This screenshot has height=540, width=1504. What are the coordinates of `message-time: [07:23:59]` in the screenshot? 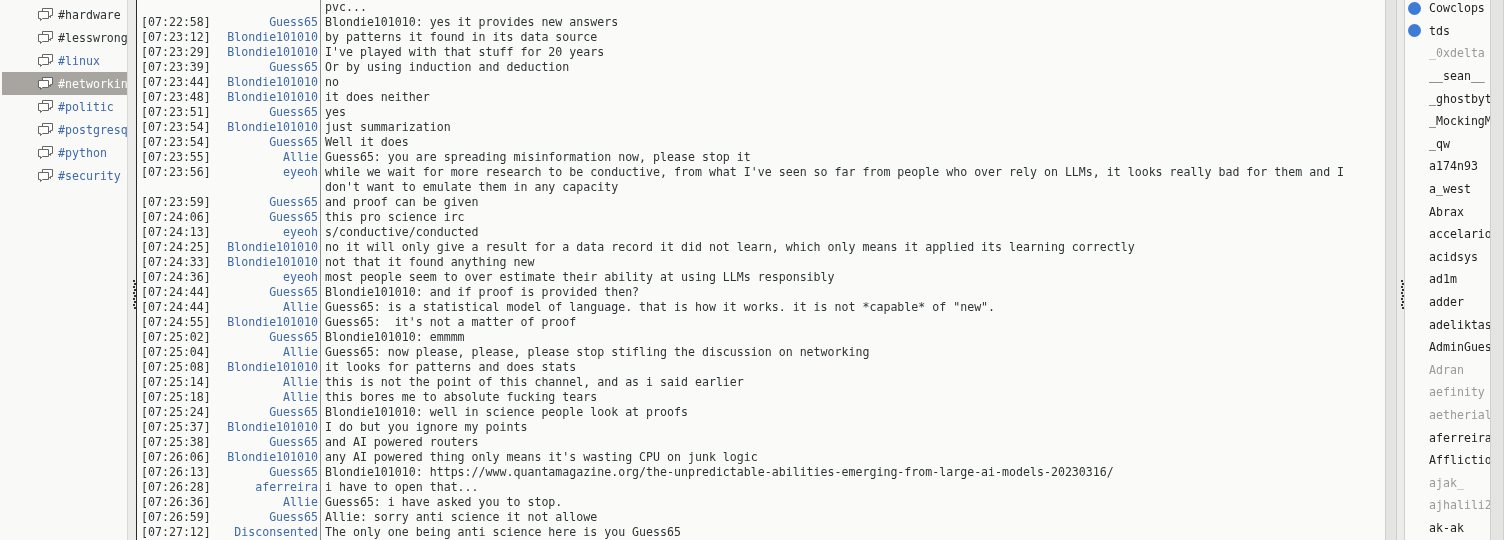 It's located at (176, 202).